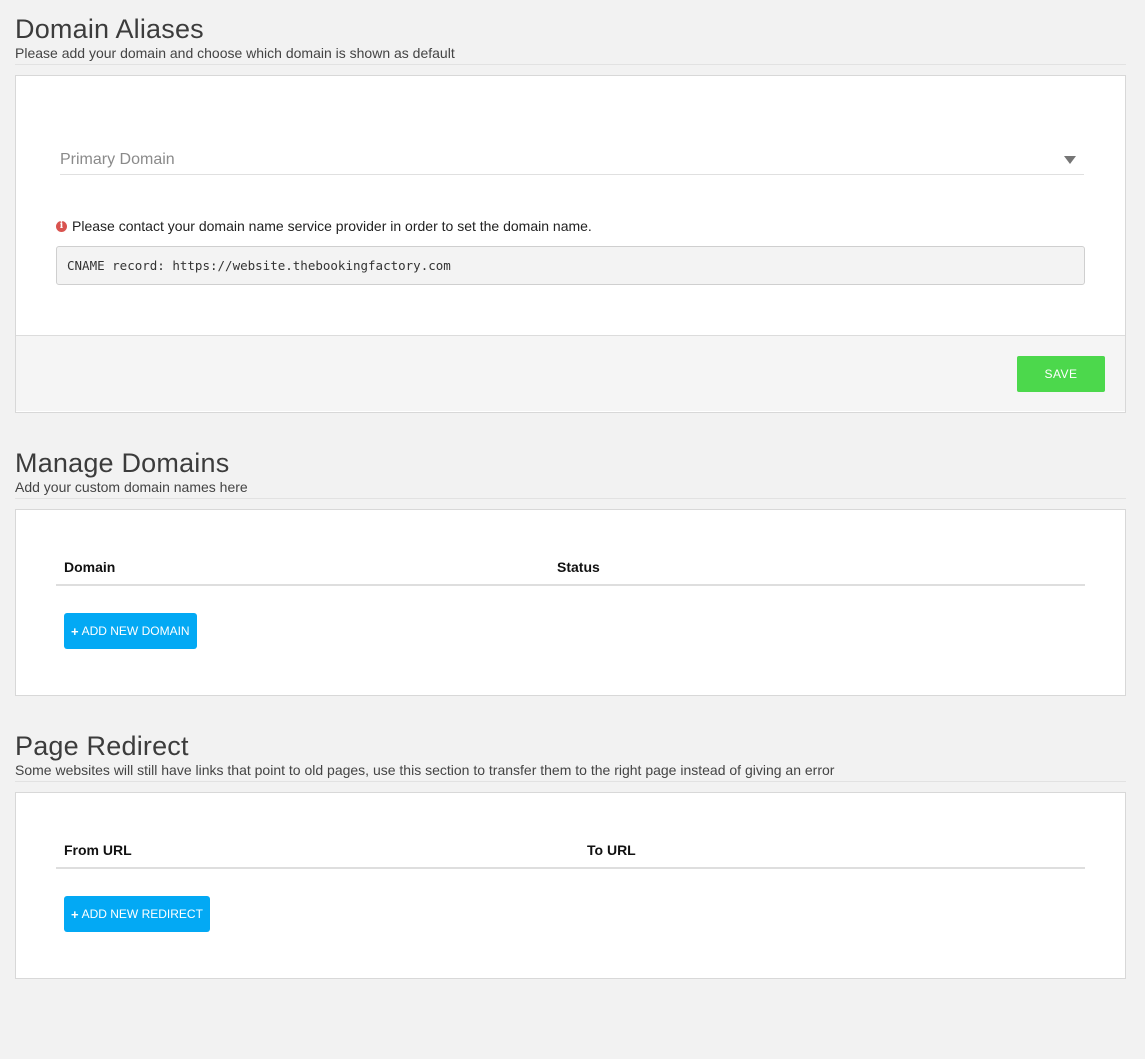  What do you see at coordinates (570, 373) in the screenshot?
I see `domain-aliases-footer: SAVE` at bounding box center [570, 373].